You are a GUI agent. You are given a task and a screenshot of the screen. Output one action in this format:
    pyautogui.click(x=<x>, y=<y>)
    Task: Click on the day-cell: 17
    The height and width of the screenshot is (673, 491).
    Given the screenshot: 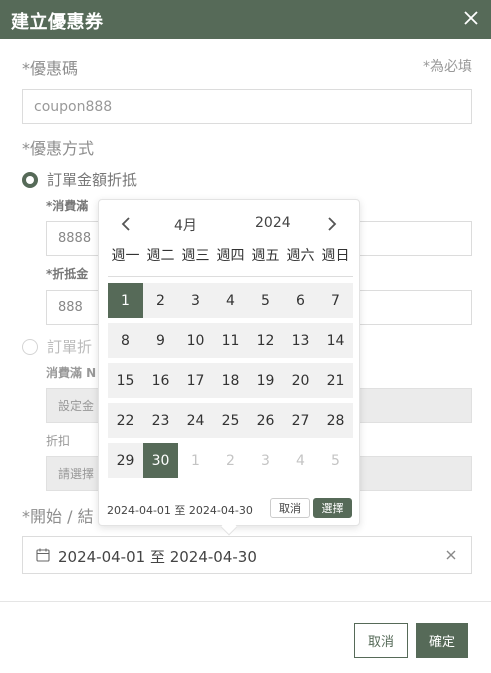 What is the action you would take?
    pyautogui.click(x=195, y=380)
    